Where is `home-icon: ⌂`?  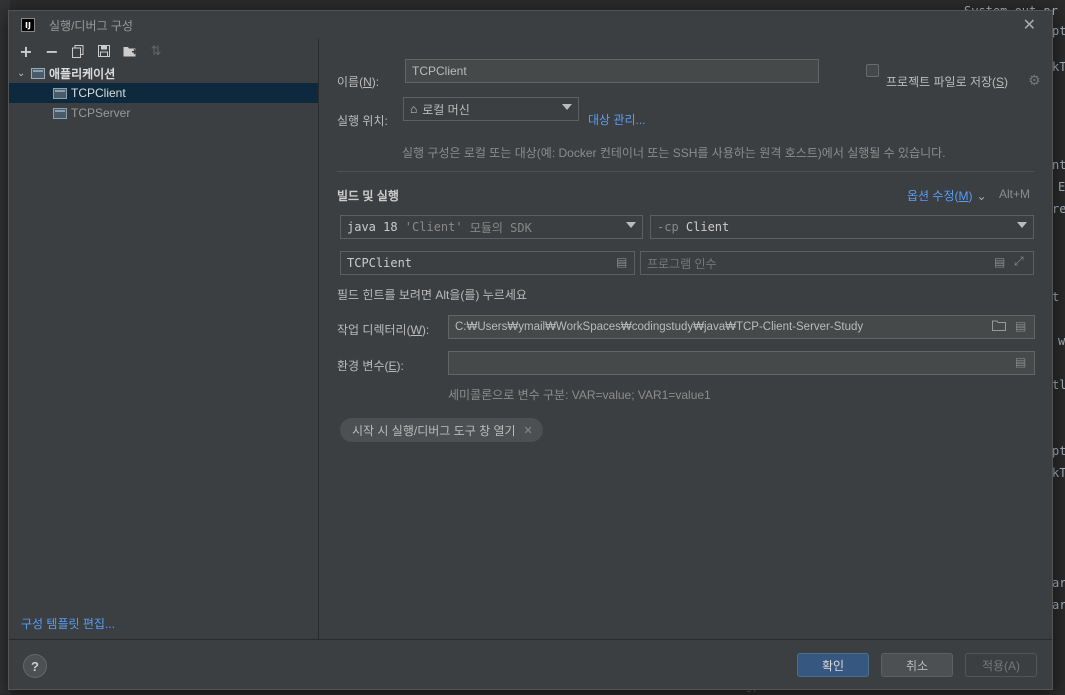 home-icon: ⌂ is located at coordinates (414, 109).